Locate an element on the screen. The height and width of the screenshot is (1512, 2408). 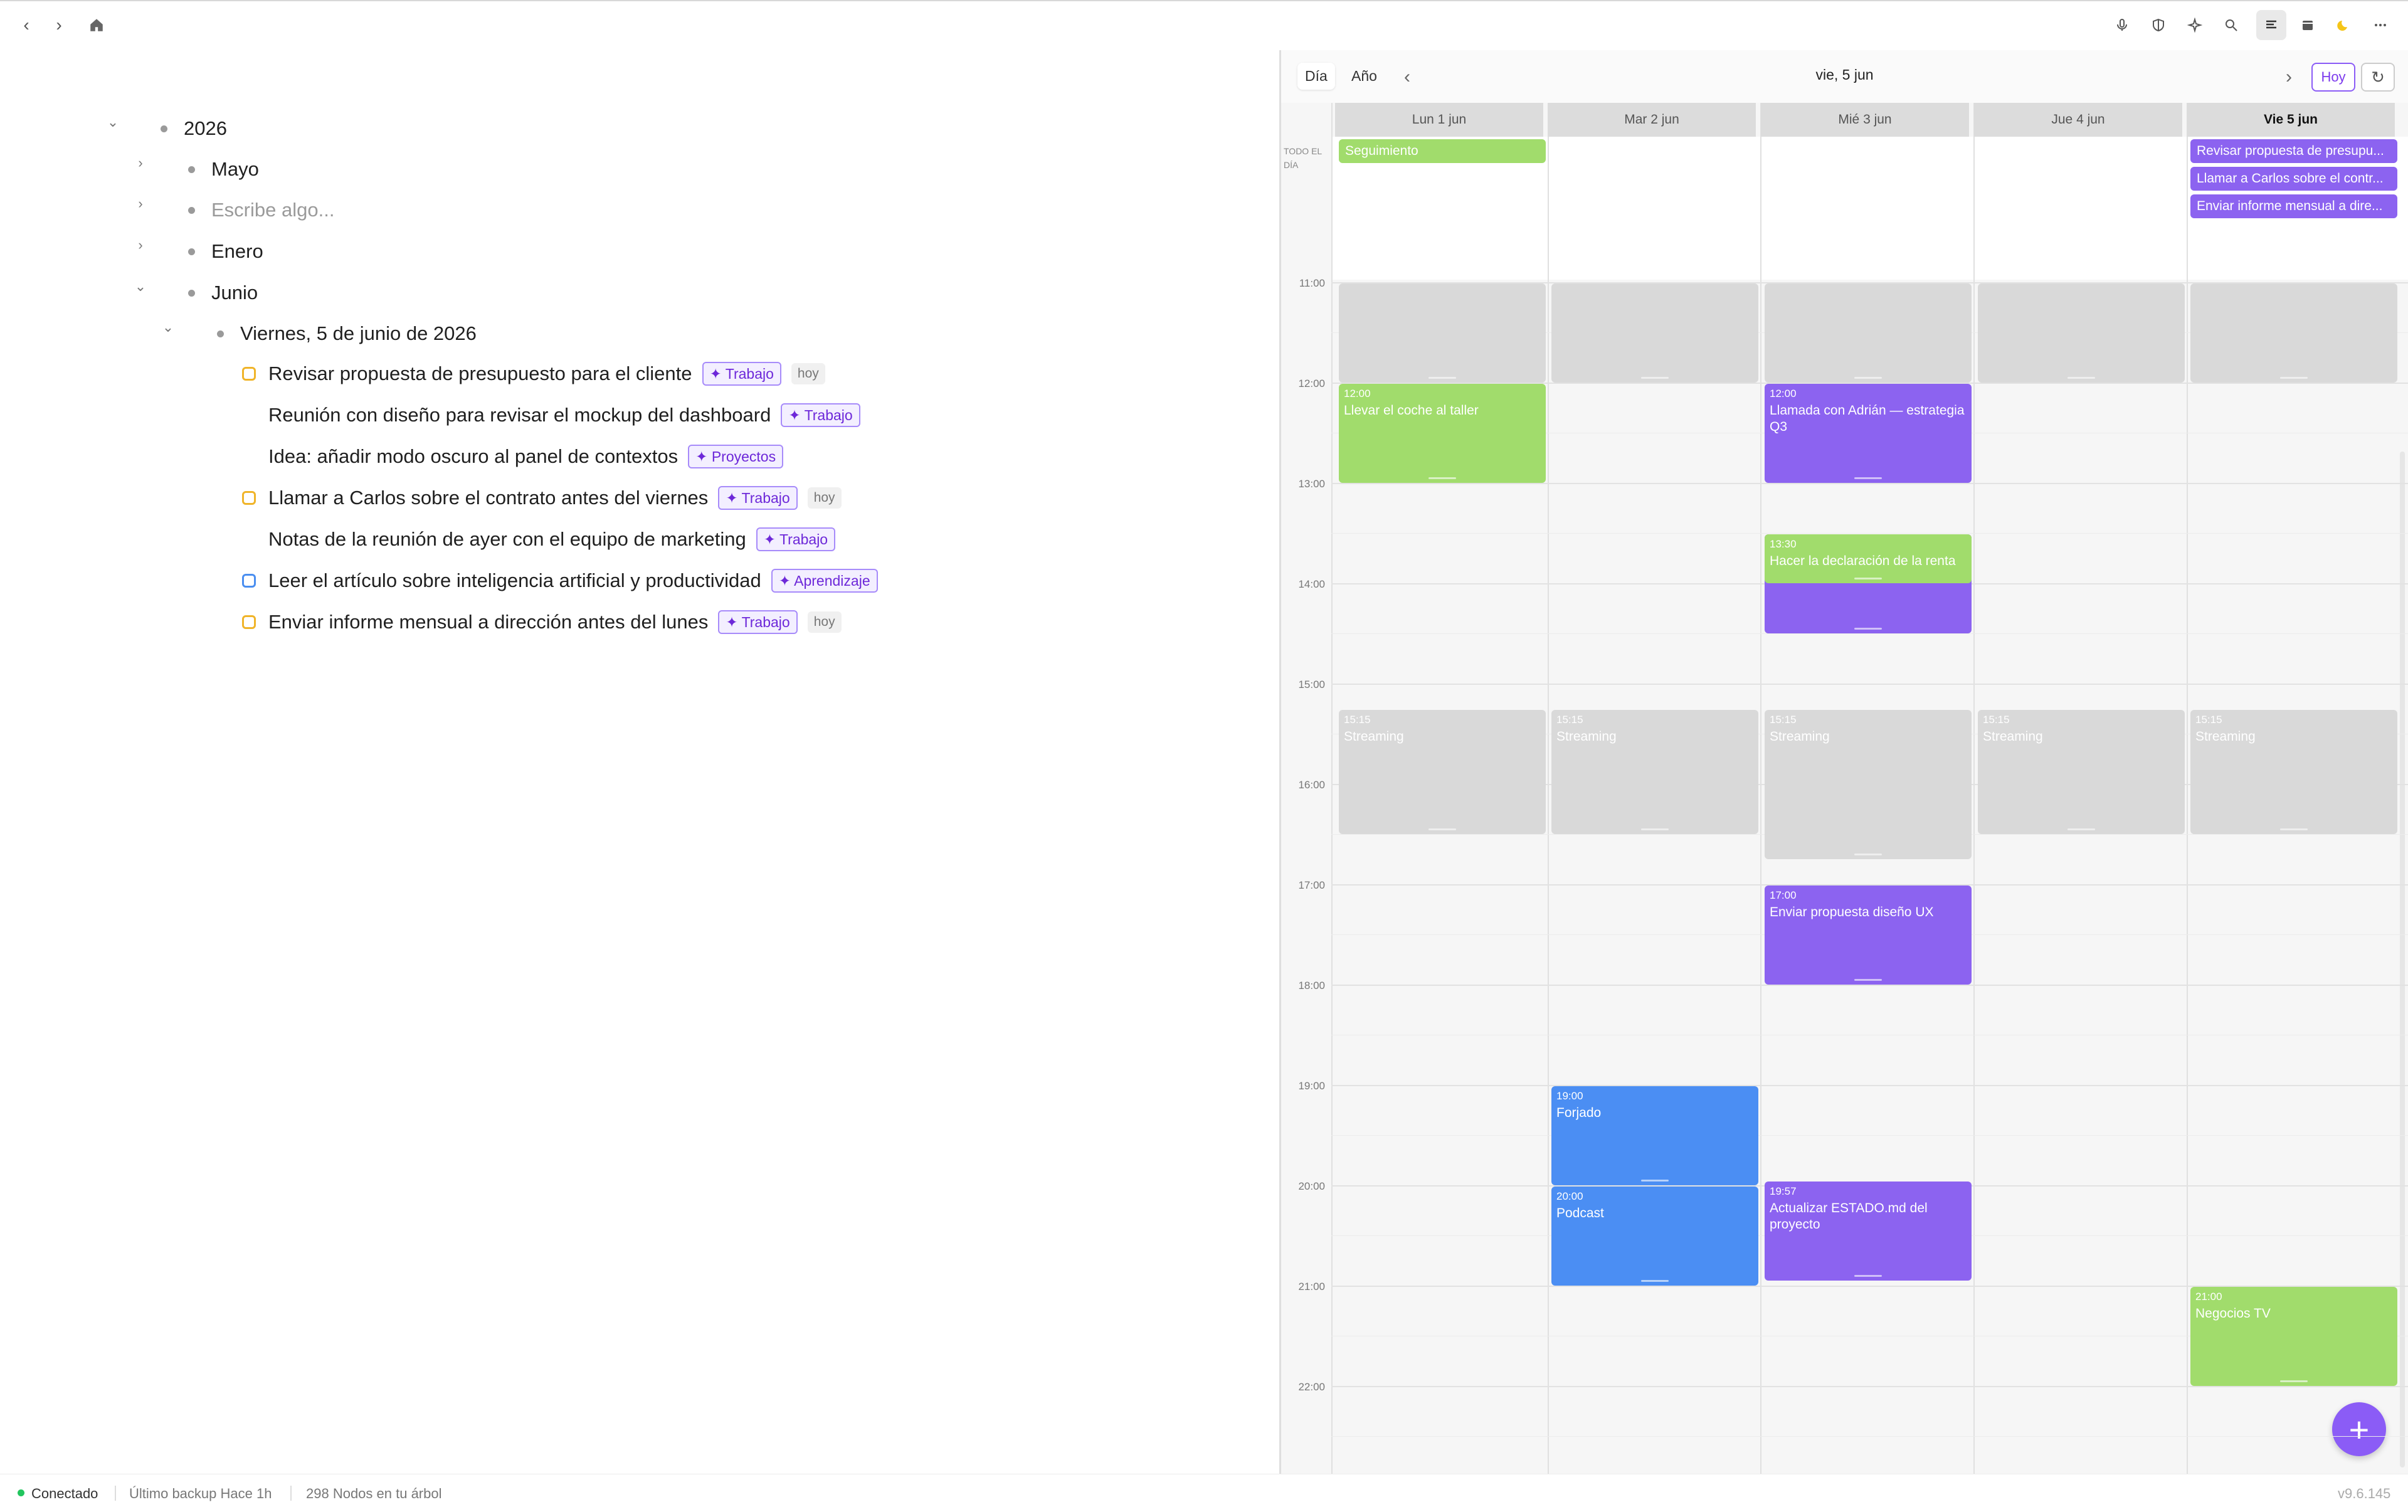
outline-node-root: 2026 is located at coordinates (194, 128).